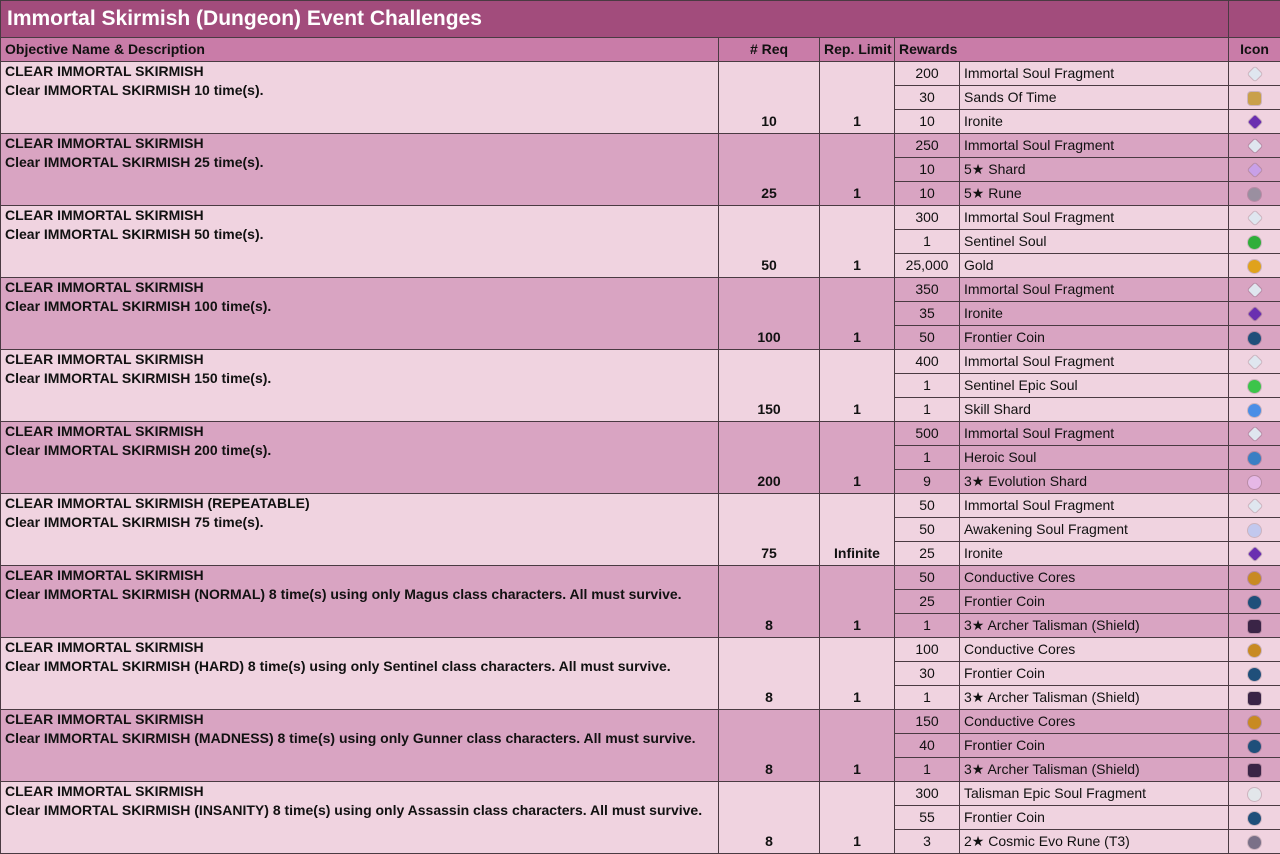 Image resolution: width=1280 pixels, height=854 pixels. I want to click on rune-icon, so click(1255, 194).